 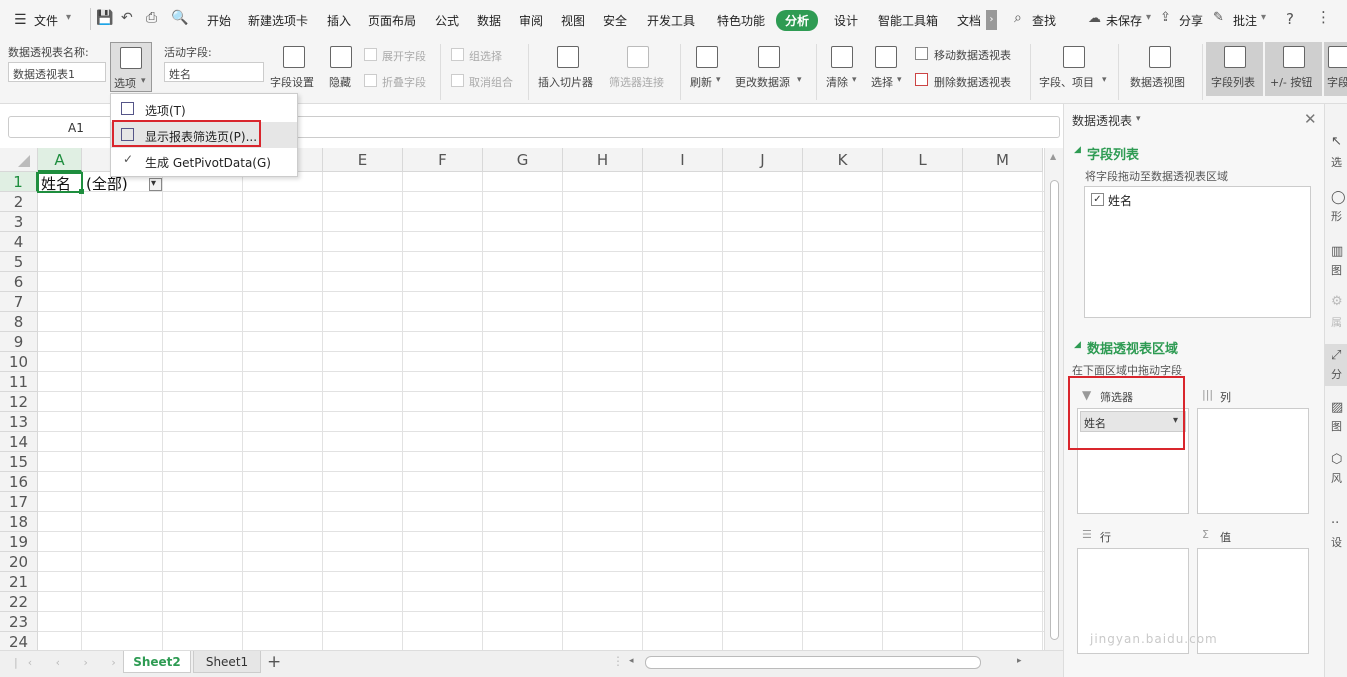 I want to click on side-item-settings: 设, so click(x=1336, y=542).